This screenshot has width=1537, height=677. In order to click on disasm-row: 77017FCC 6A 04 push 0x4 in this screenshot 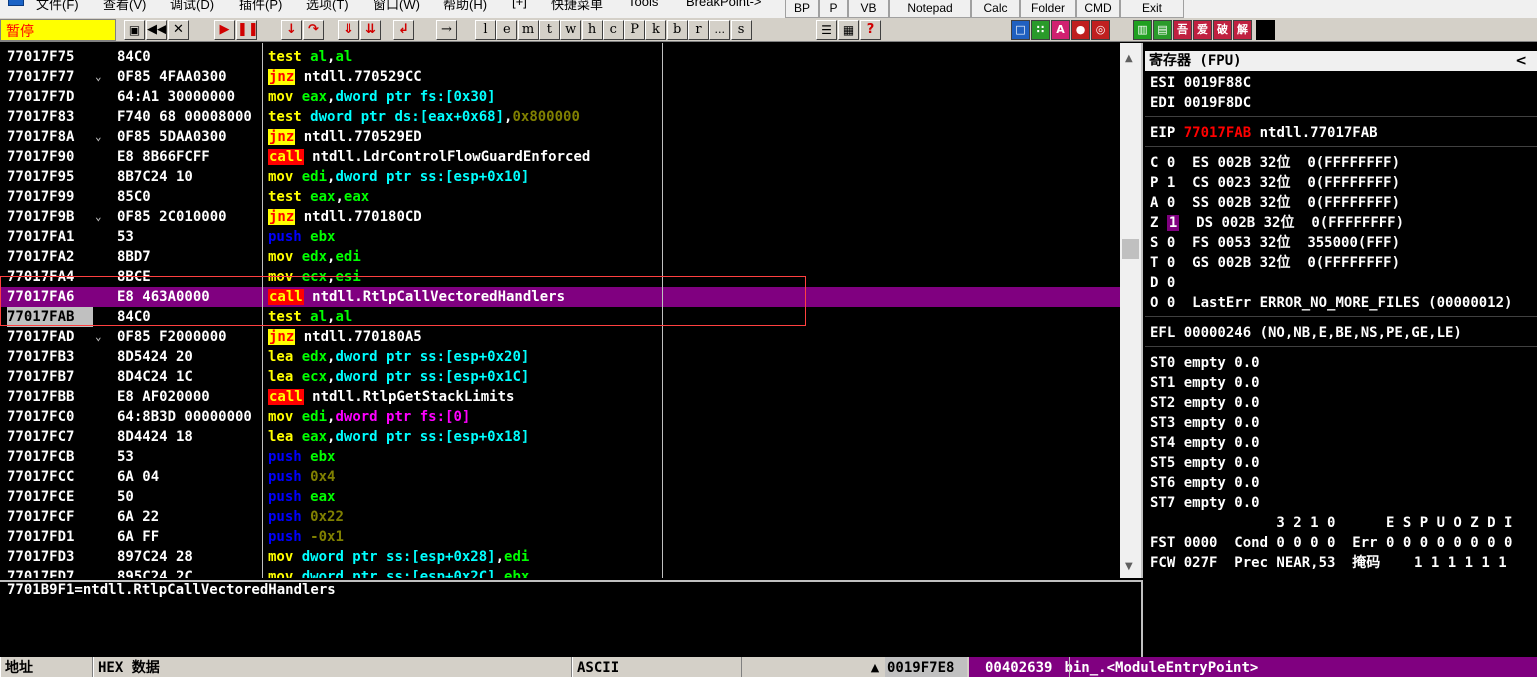, I will do `click(560, 477)`.